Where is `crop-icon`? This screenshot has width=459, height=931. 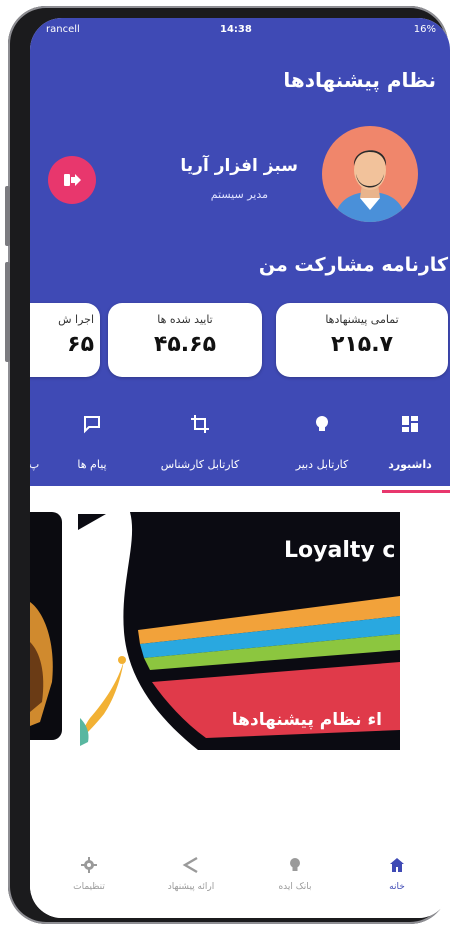
crop-icon is located at coordinates (200, 424).